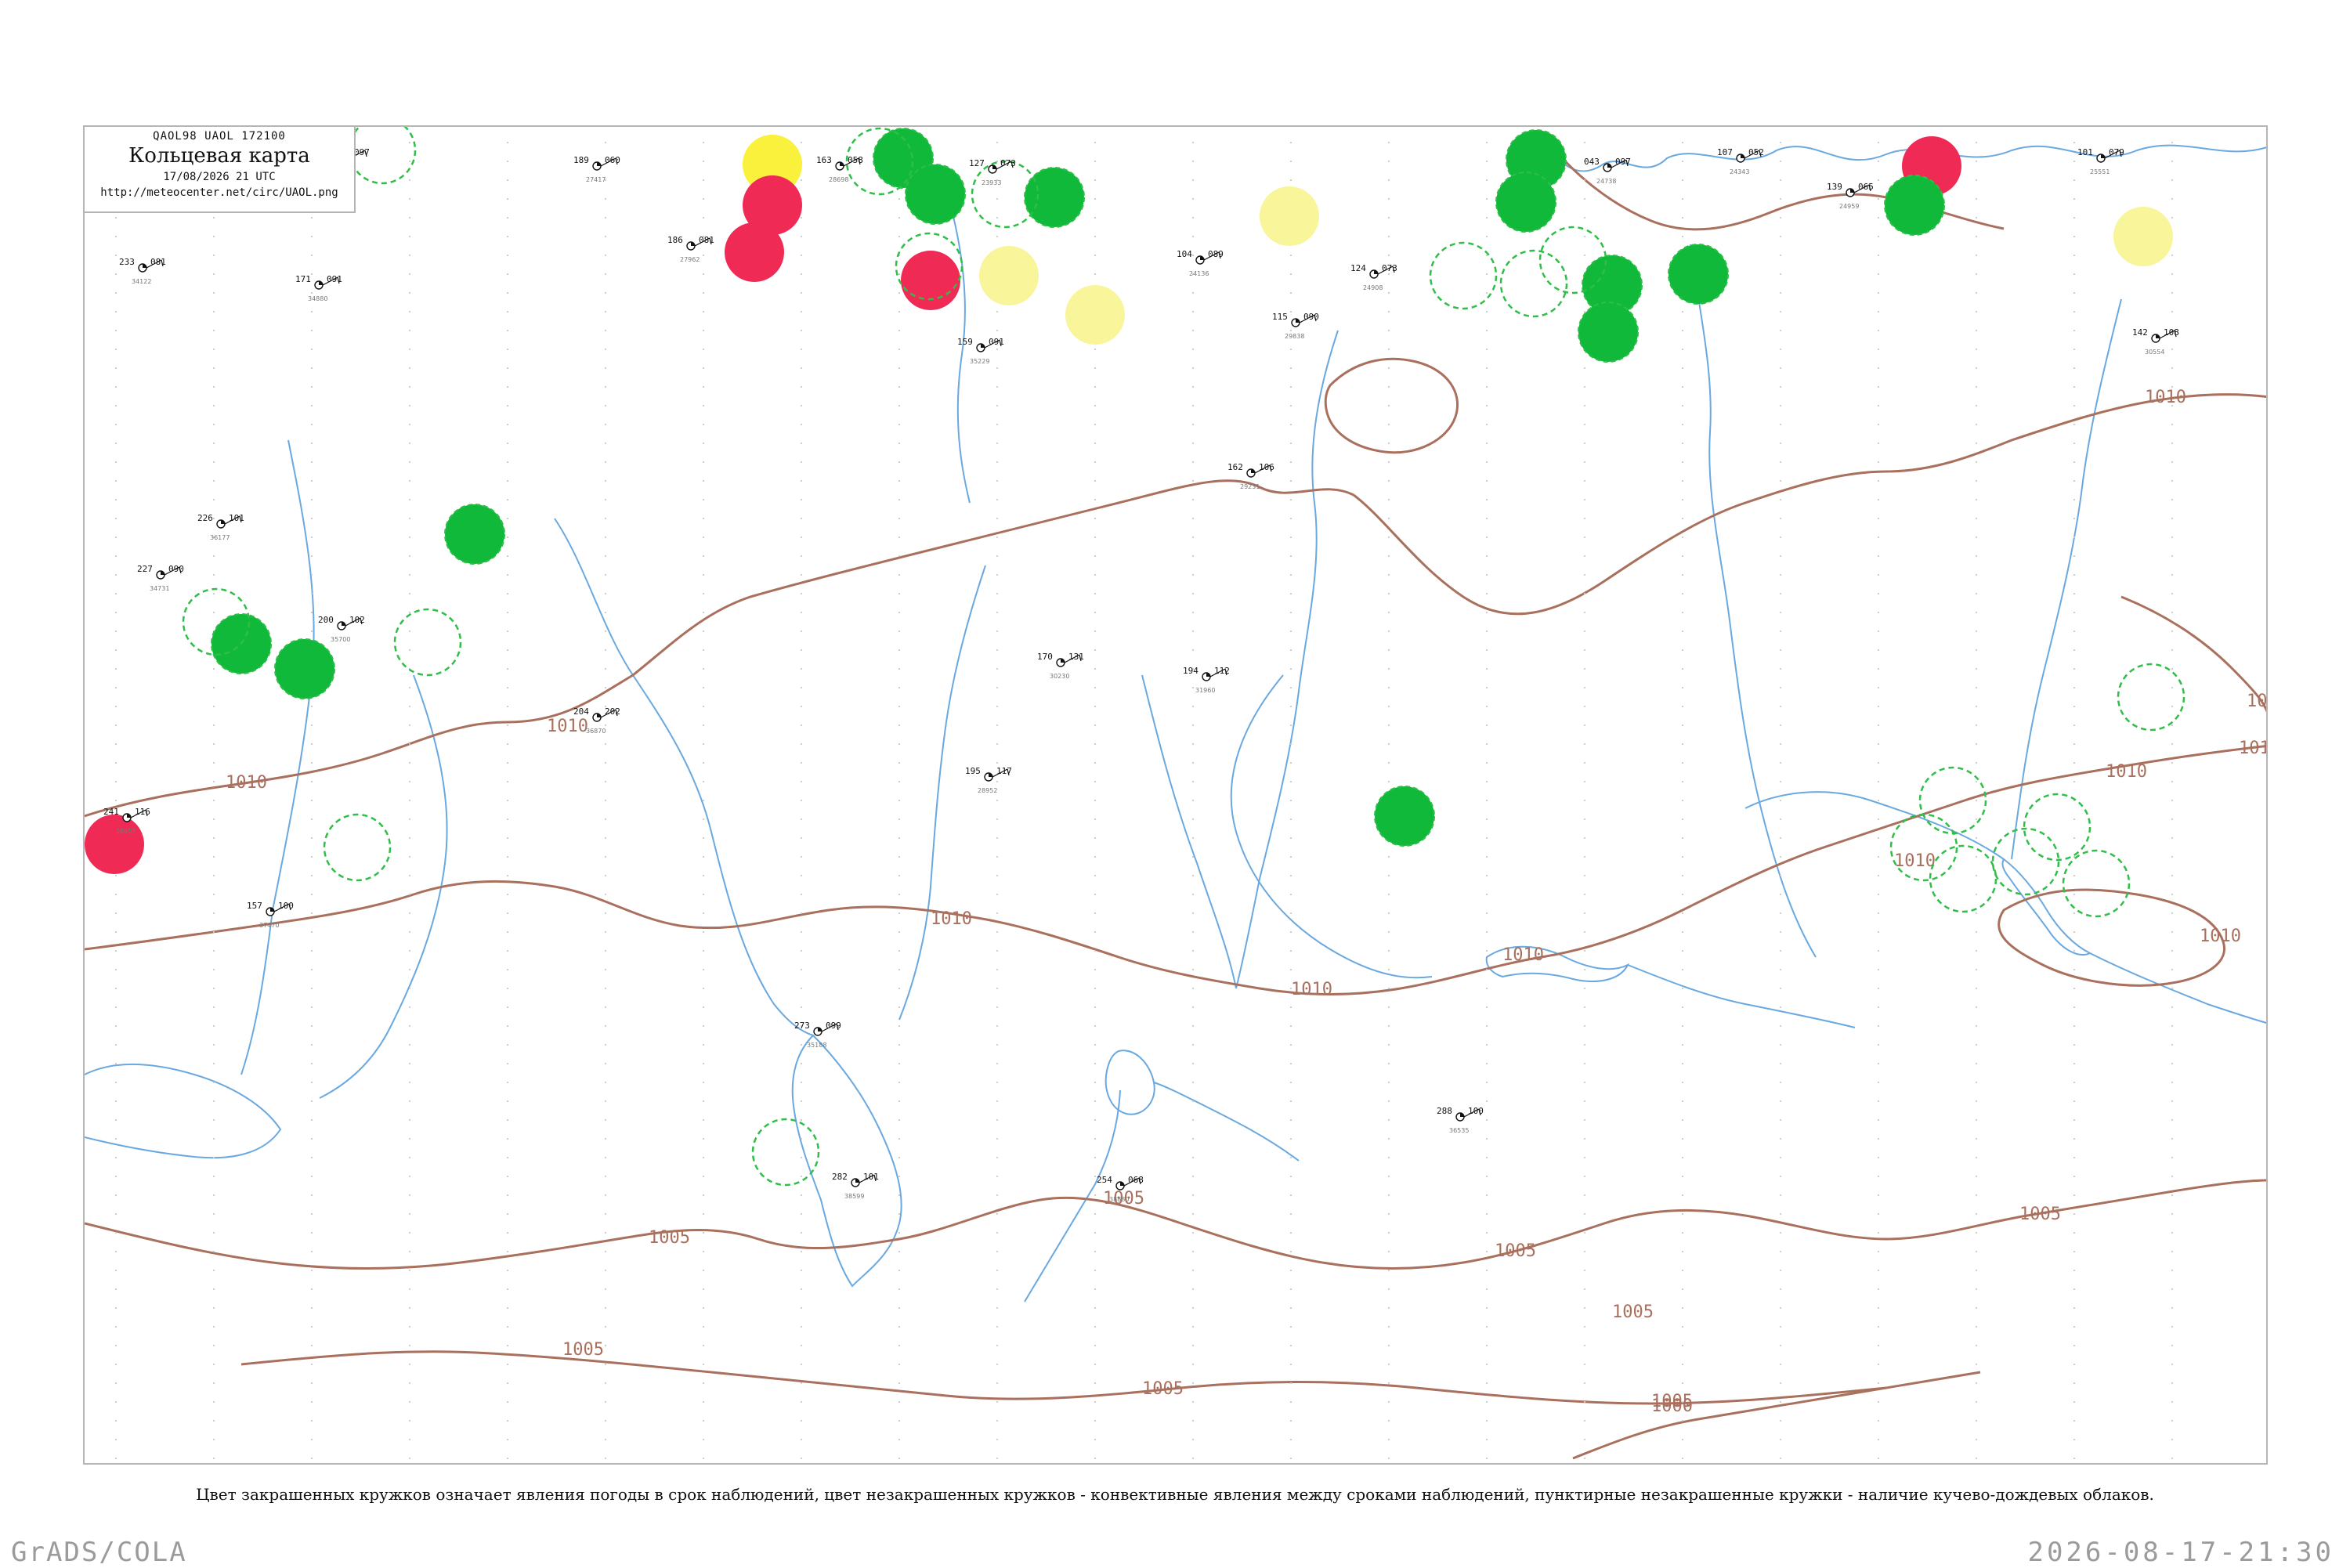  What do you see at coordinates (1460, 1120) in the screenshot?
I see `station-plot: 288 10036535` at bounding box center [1460, 1120].